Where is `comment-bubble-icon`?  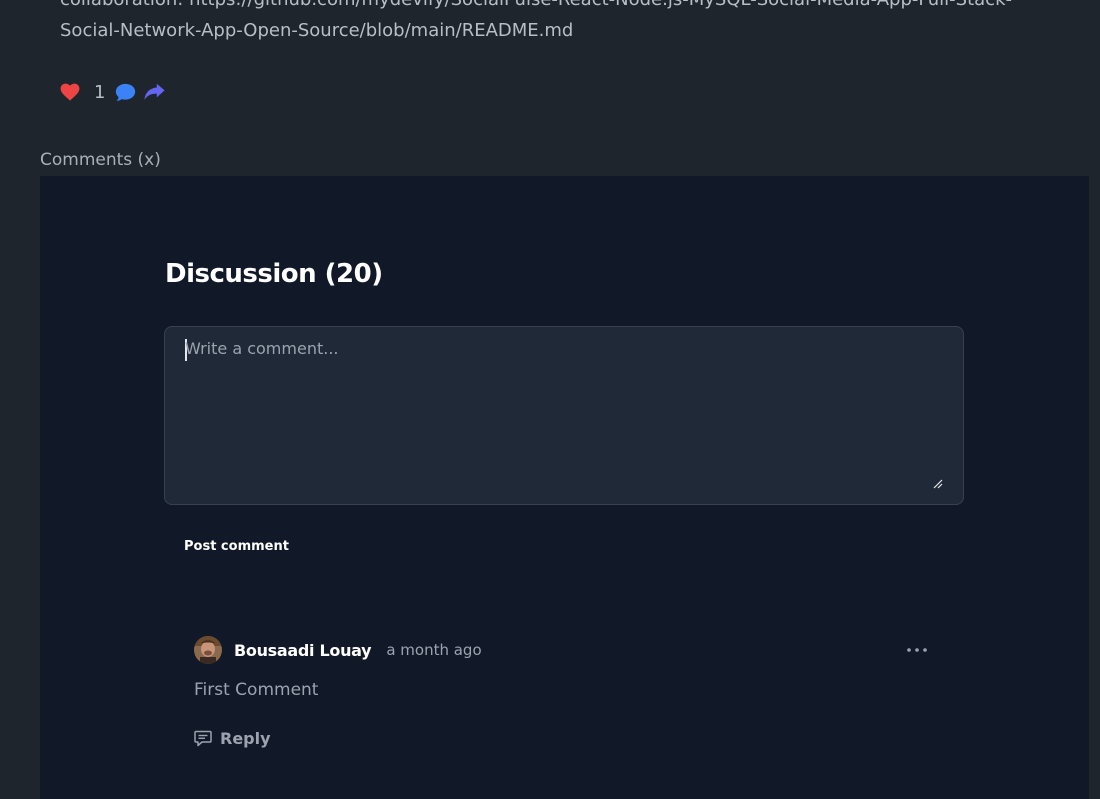
comment-bubble-icon is located at coordinates (125, 92).